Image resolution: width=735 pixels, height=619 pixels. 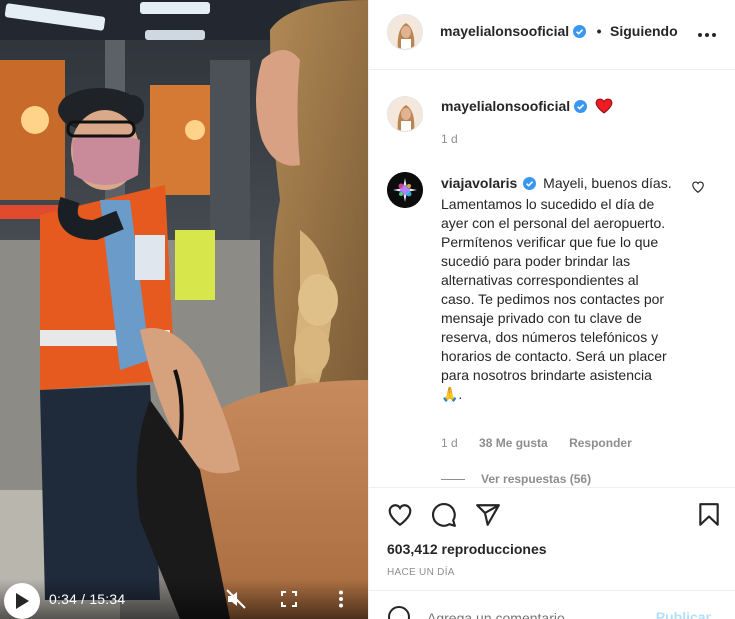 I want to click on fullscreen-button, so click(x=289, y=599).